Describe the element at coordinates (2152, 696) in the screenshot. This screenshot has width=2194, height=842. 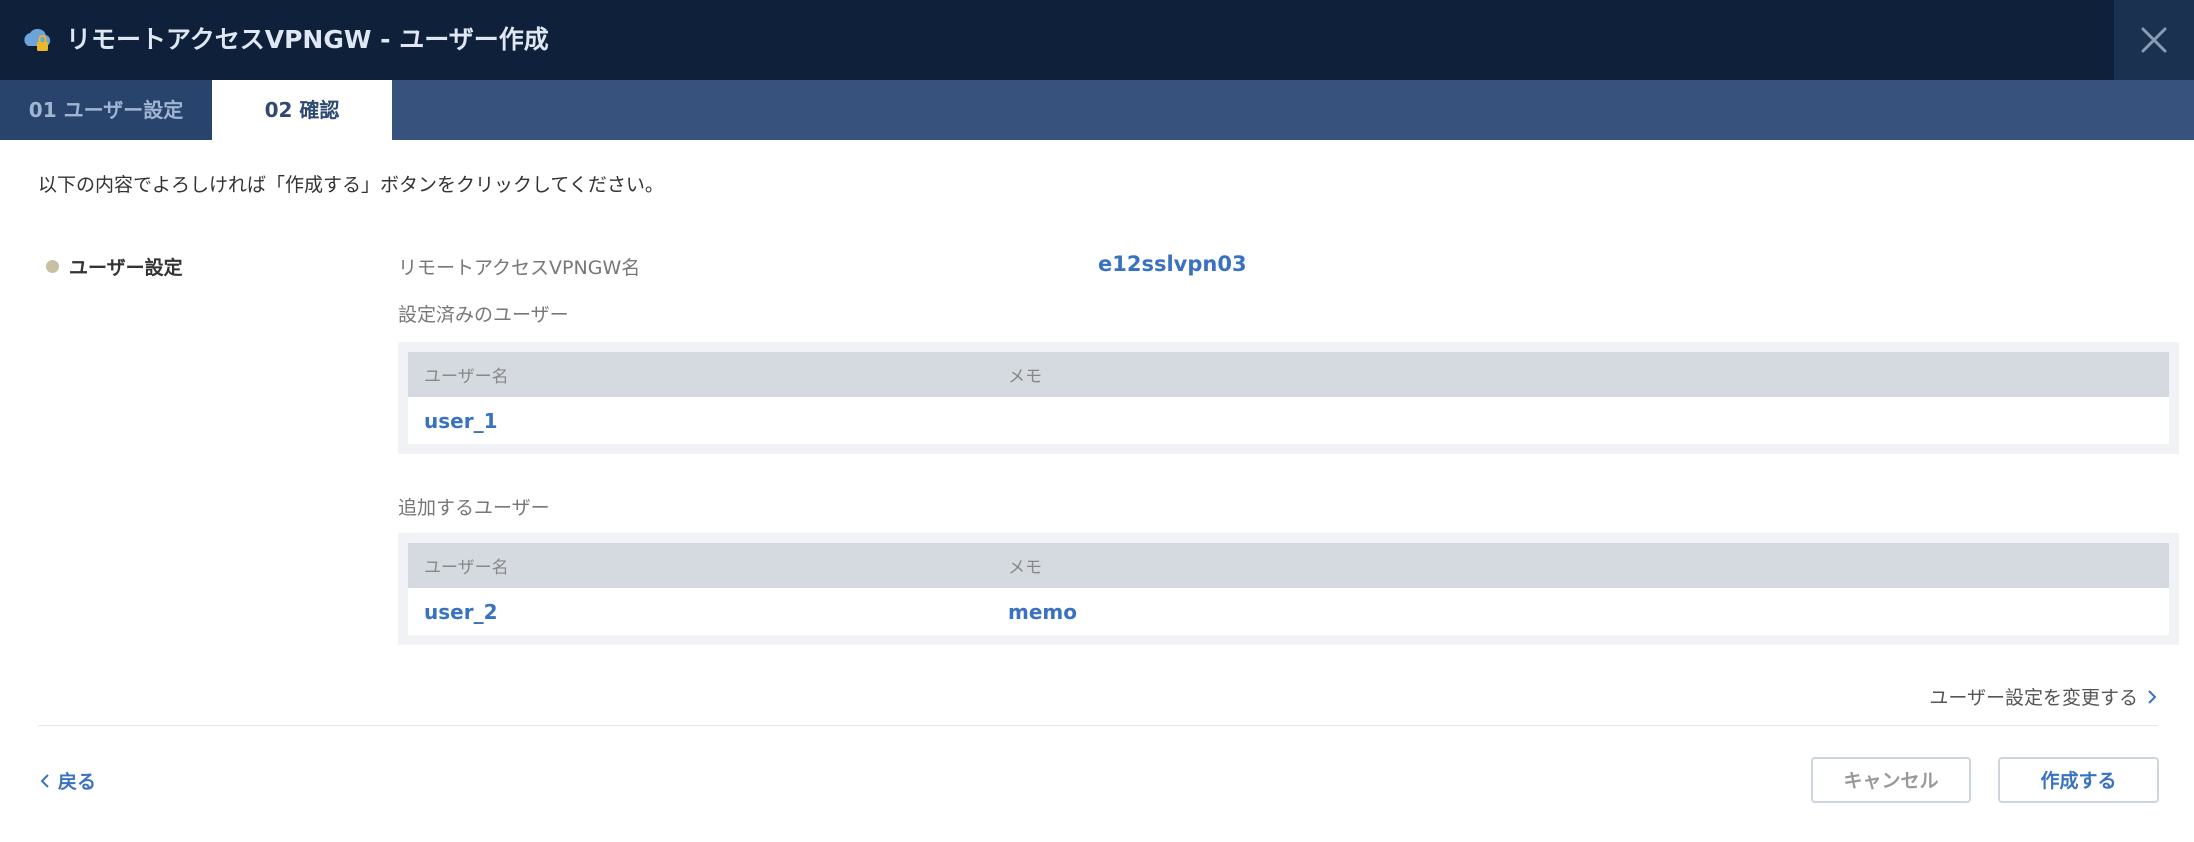
I see `chevron-right-icon` at that location.